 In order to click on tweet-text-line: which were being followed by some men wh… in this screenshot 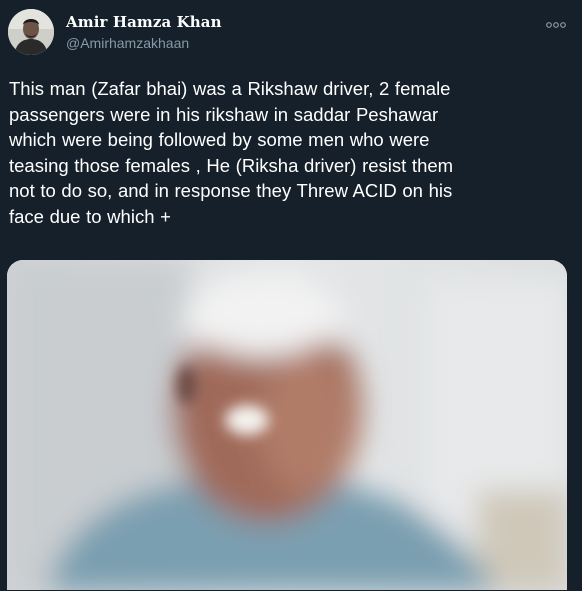, I will do `click(219, 139)`.